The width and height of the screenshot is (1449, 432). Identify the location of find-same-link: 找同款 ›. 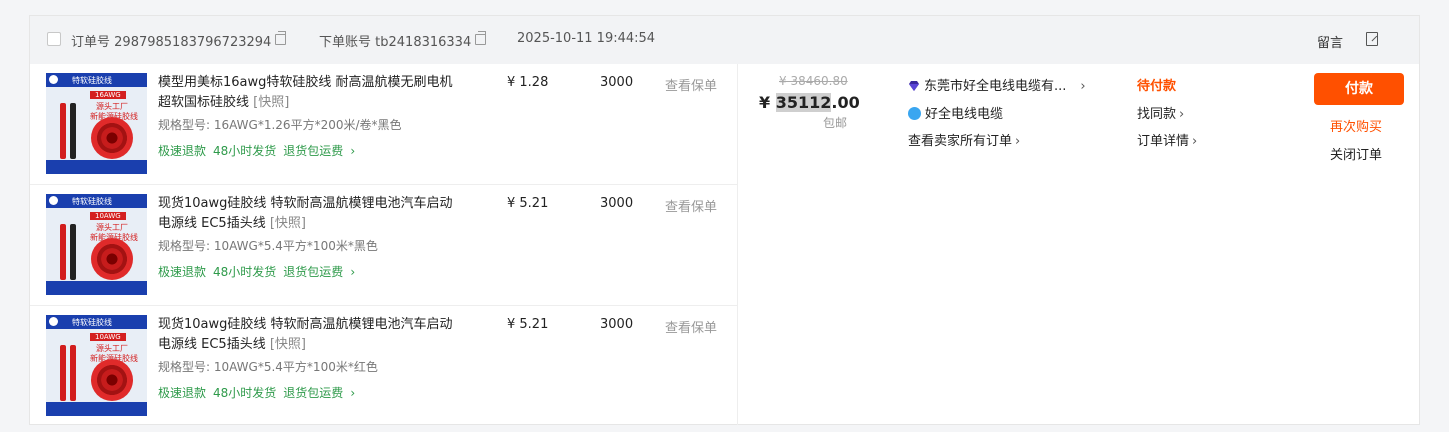
(1160, 112).